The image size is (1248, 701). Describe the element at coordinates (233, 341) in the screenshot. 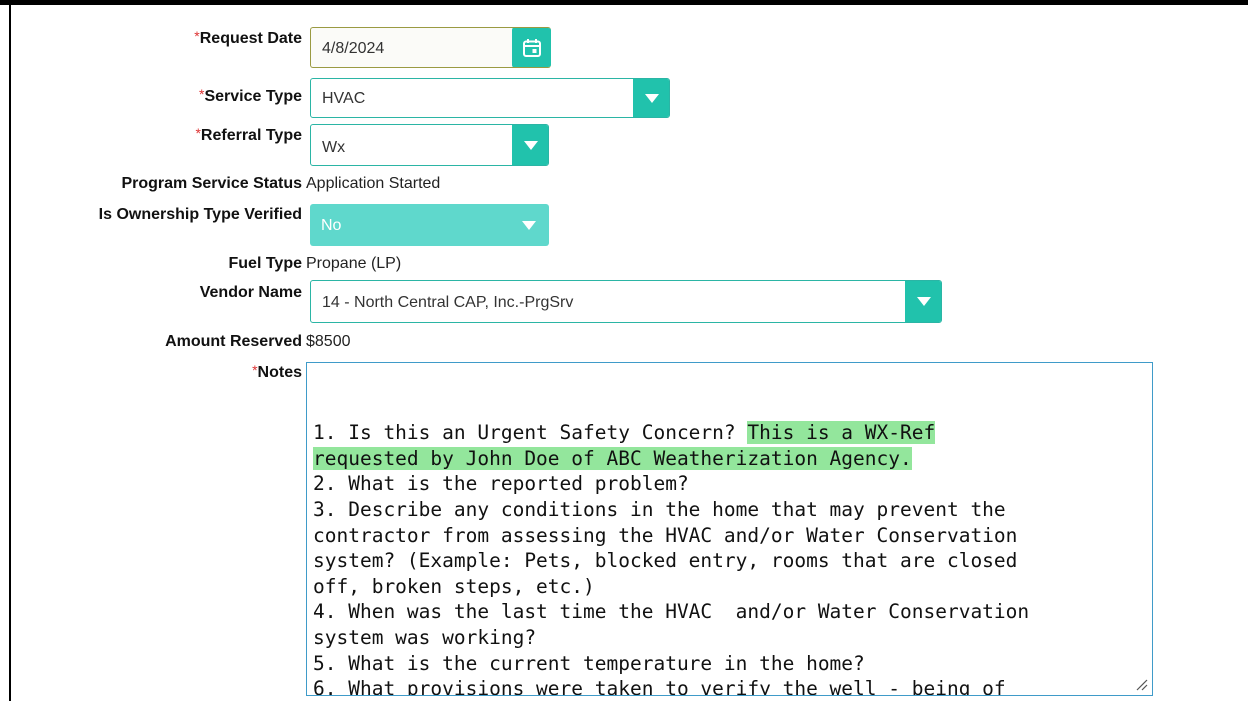

I see `amount-reserved-label: Amount Reserved` at that location.